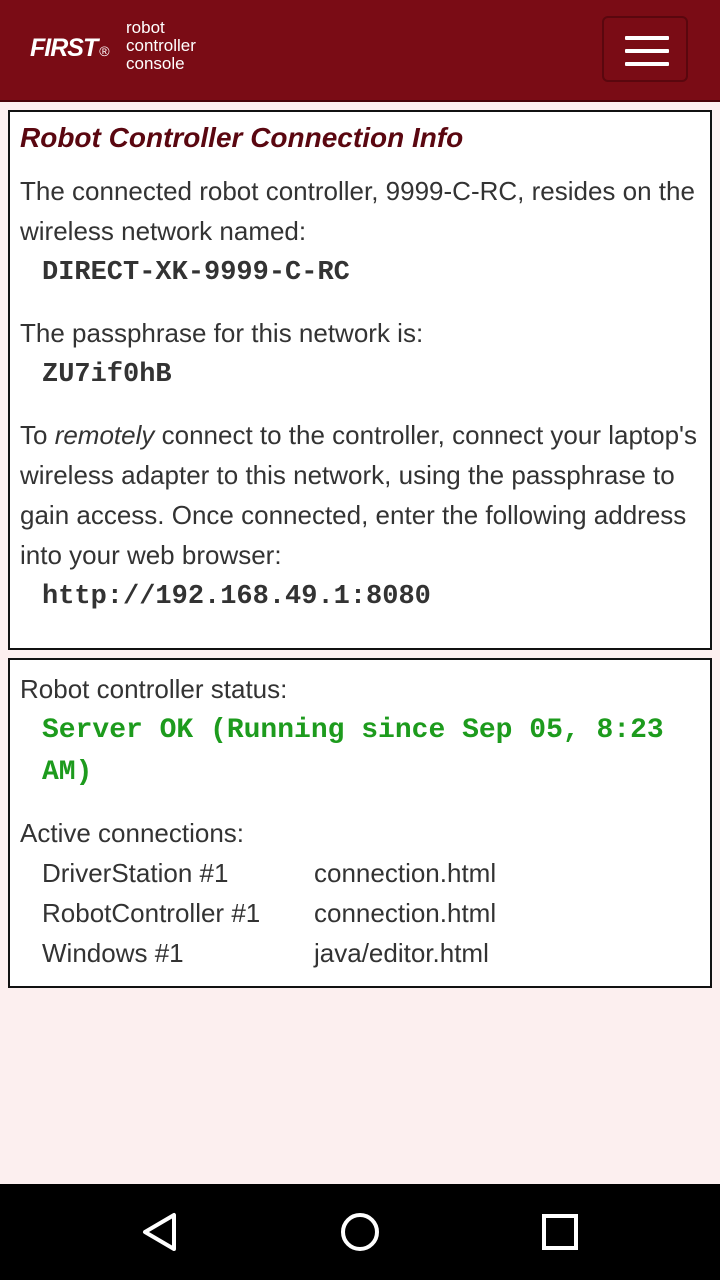 This screenshot has width=720, height=1280. I want to click on connection-client: DriverStation #1, so click(135, 873).